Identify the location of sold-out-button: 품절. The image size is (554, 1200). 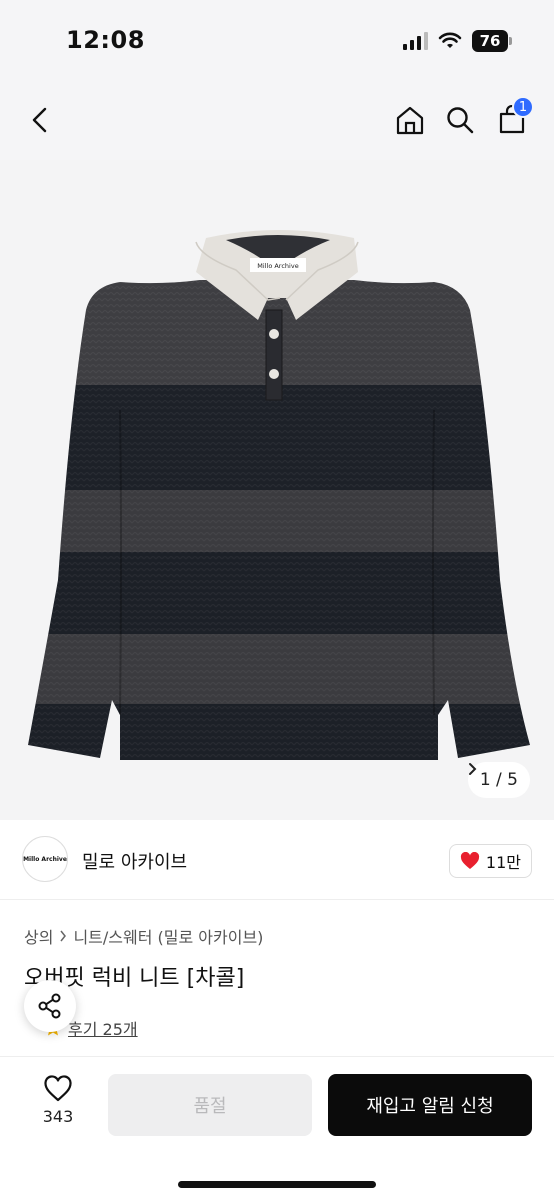
(210, 1105).